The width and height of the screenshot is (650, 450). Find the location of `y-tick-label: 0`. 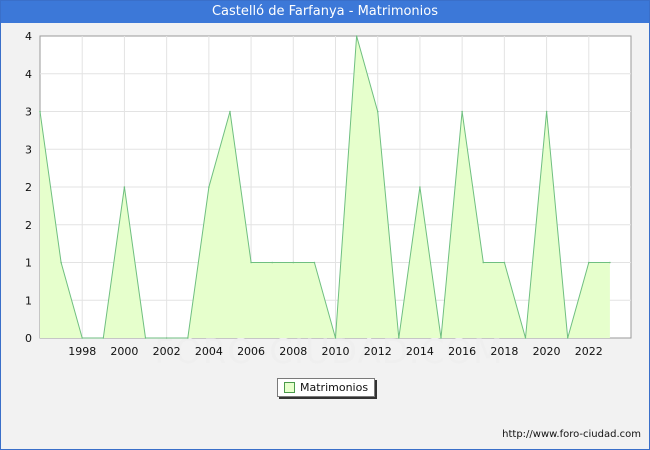

y-tick-label: 0 is located at coordinates (28, 338).